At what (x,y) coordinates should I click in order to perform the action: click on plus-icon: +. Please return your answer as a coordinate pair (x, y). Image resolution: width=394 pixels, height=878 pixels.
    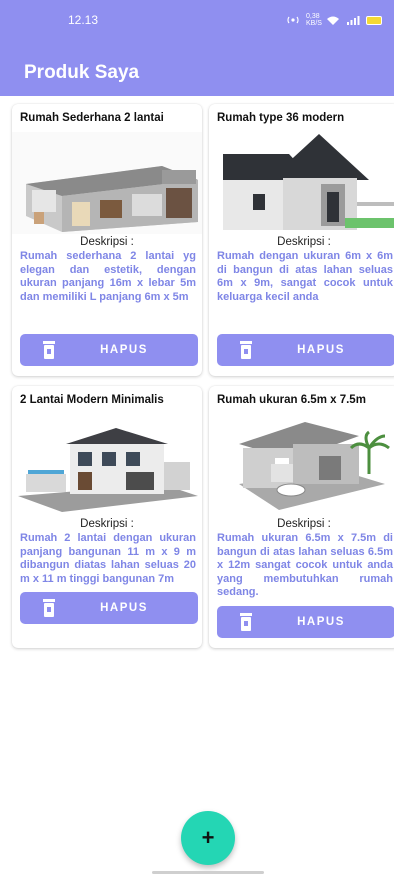
    Looking at the image, I should click on (208, 837).